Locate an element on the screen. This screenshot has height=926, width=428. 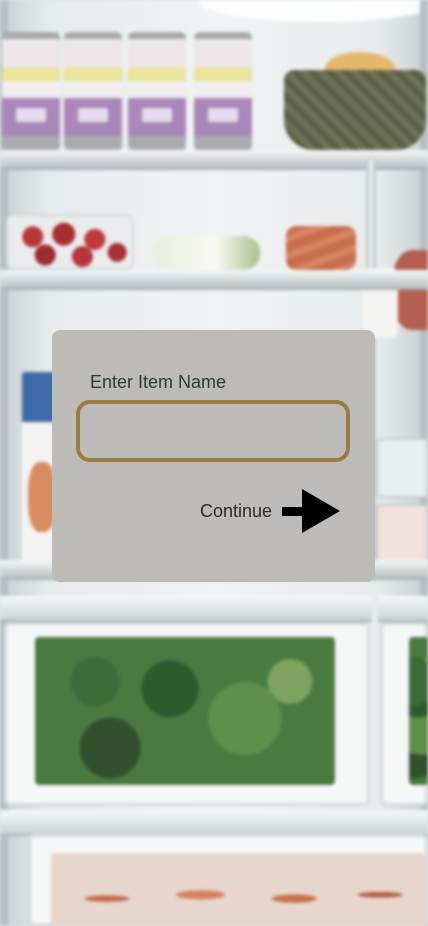
crisper-drawer is located at coordinates (404, 714).